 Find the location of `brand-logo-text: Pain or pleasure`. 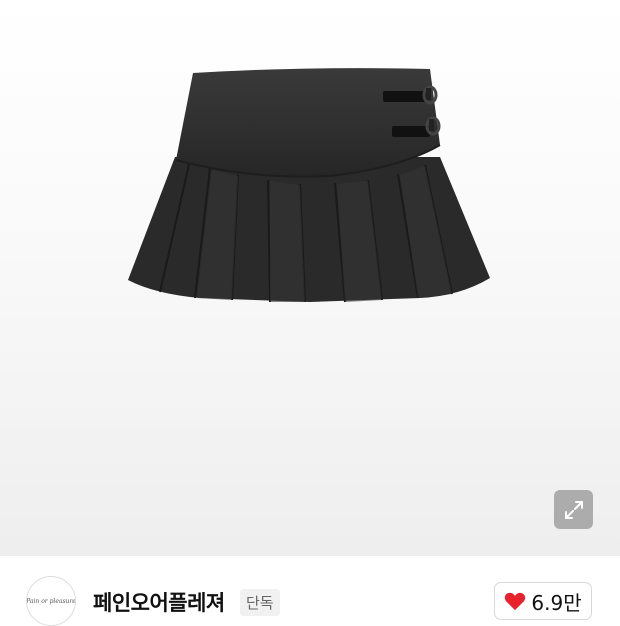

brand-logo-text: Pain or pleasure is located at coordinates (51, 601).